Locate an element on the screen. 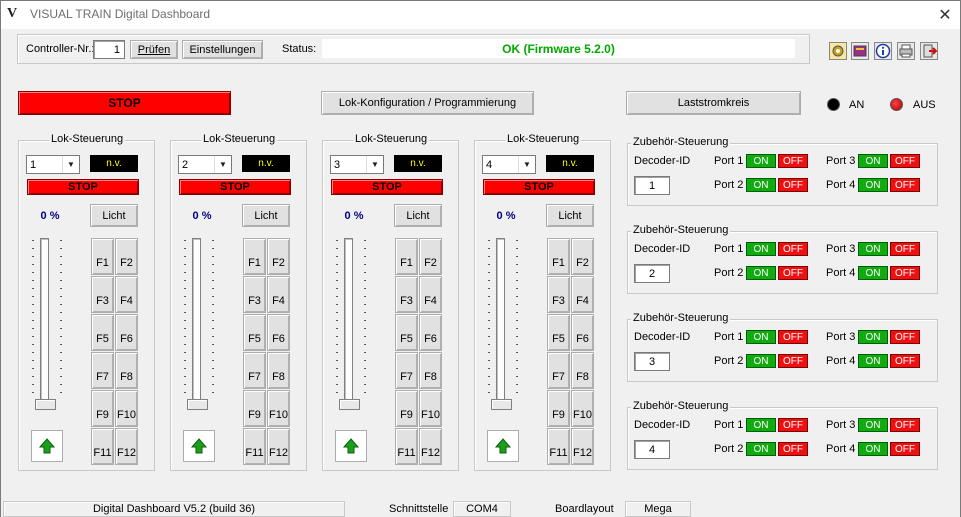 Image resolution: width=961 pixels, height=517 pixels. lok-address-select: 2 ▼ is located at coordinates (205, 164).